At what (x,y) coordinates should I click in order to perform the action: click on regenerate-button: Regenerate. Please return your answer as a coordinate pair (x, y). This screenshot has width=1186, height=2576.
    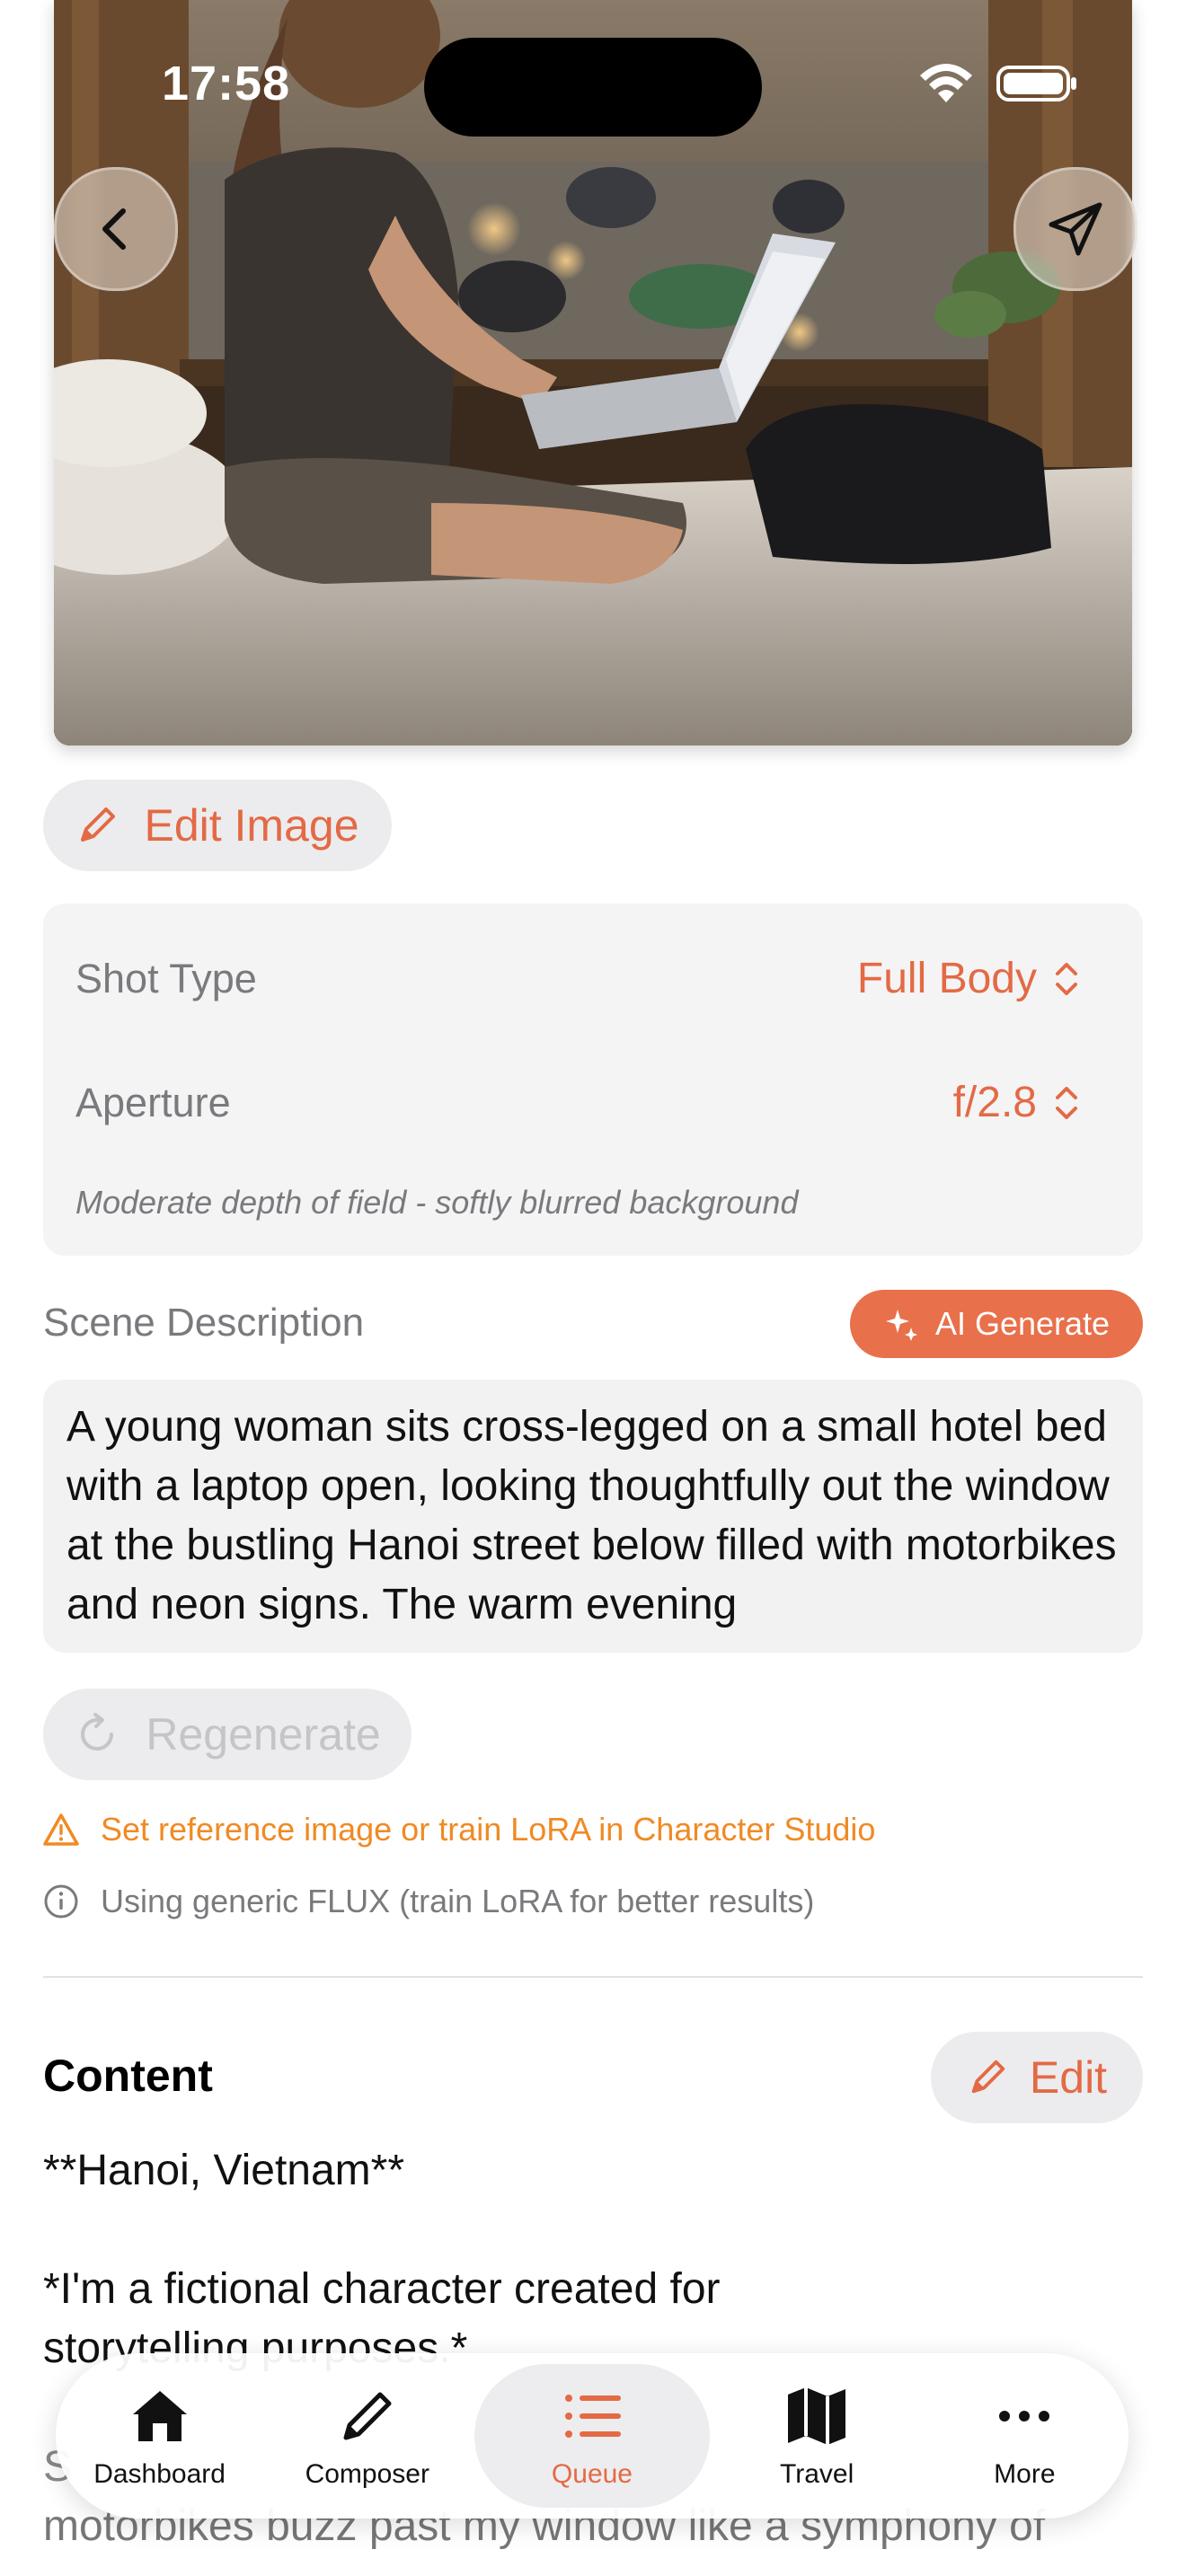
    Looking at the image, I should click on (227, 1734).